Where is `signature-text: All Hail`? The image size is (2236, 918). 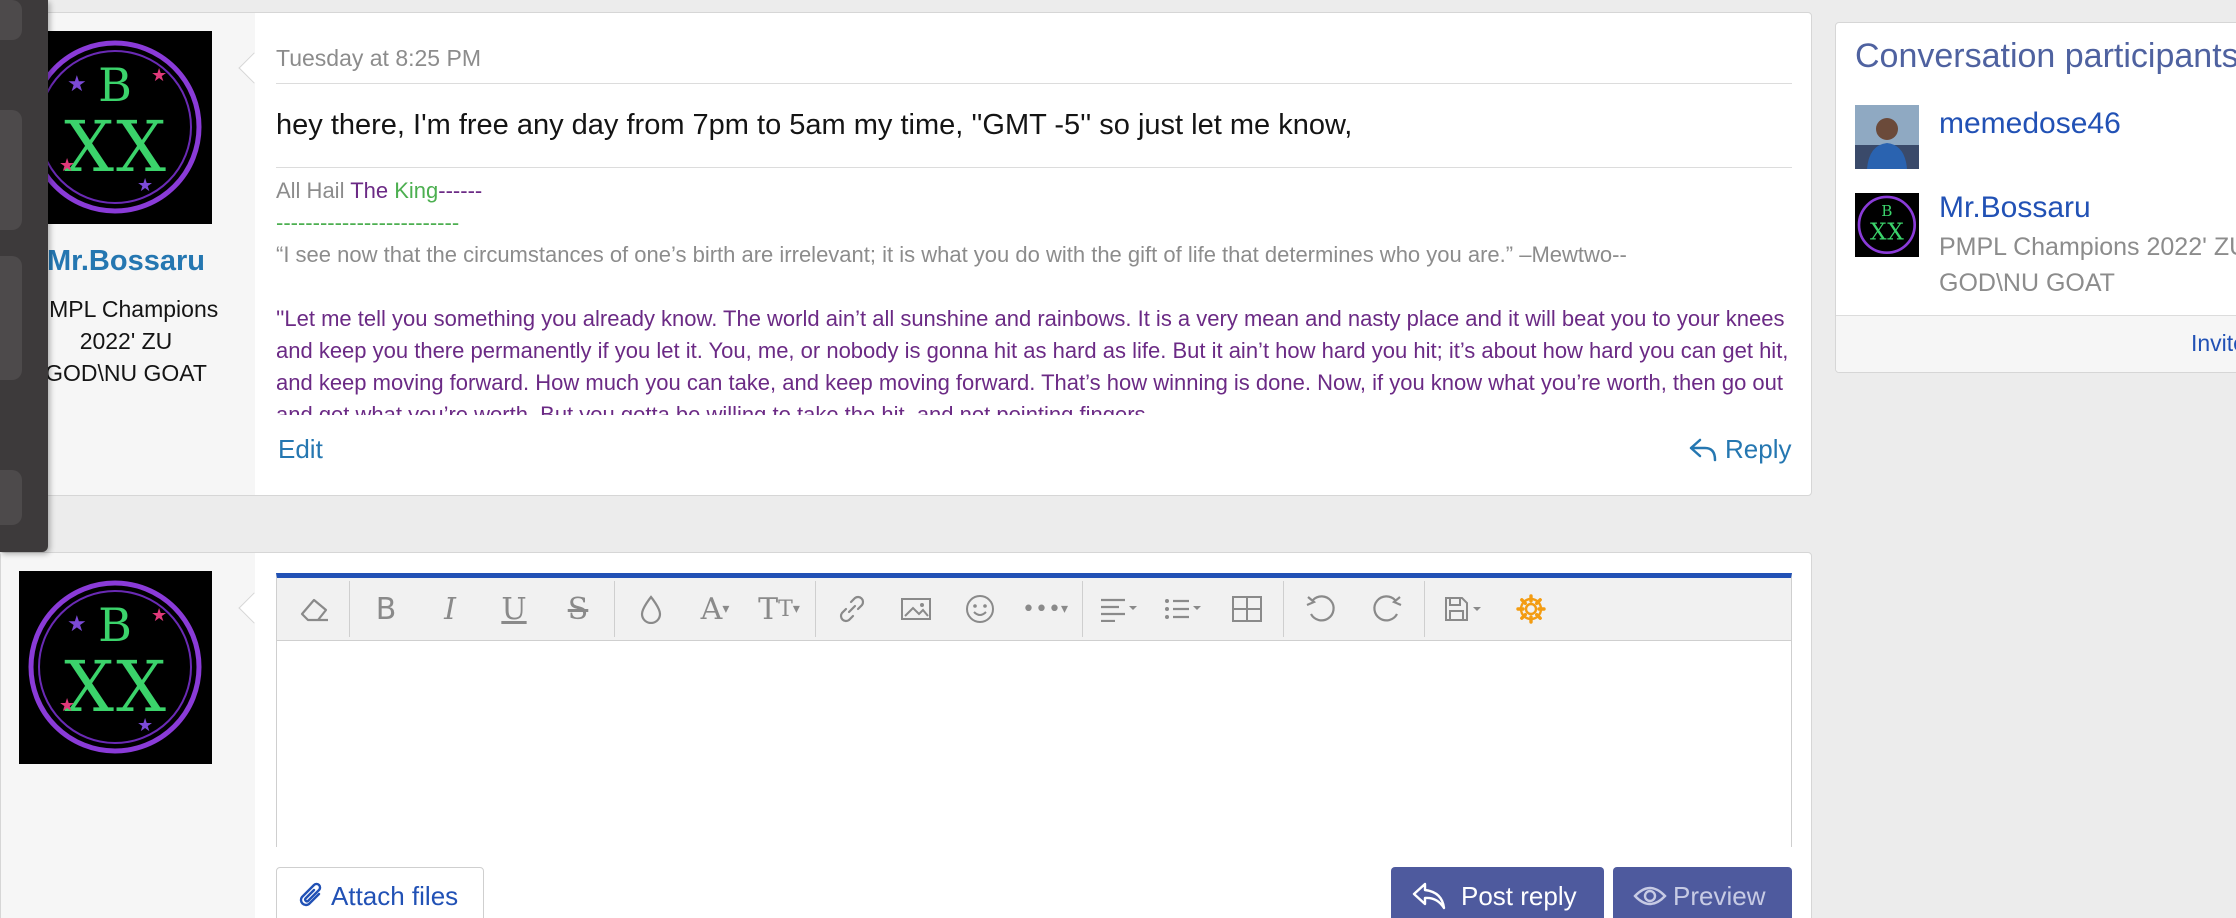 signature-text: All Hail is located at coordinates (313, 190).